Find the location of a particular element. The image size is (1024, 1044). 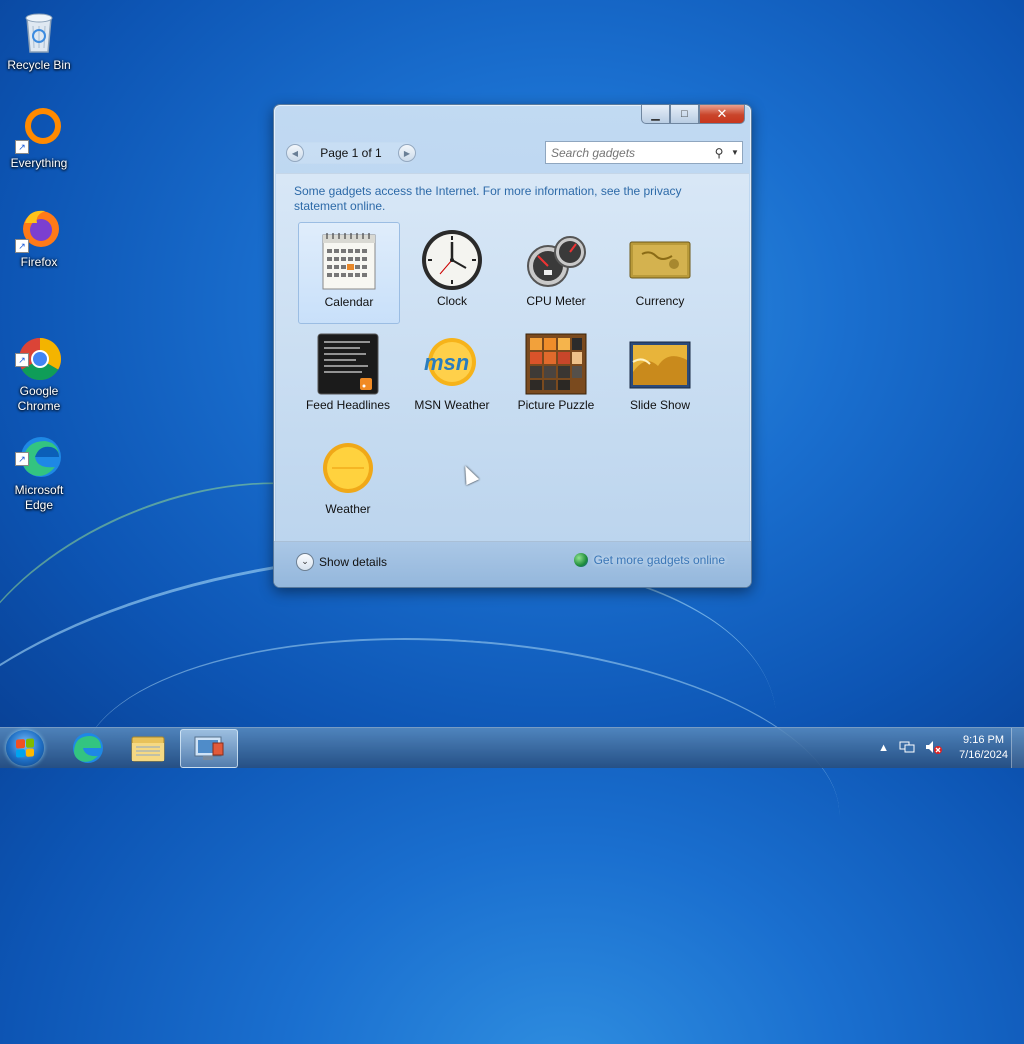

taskbar-gadgets-button is located at coordinates (209, 748).